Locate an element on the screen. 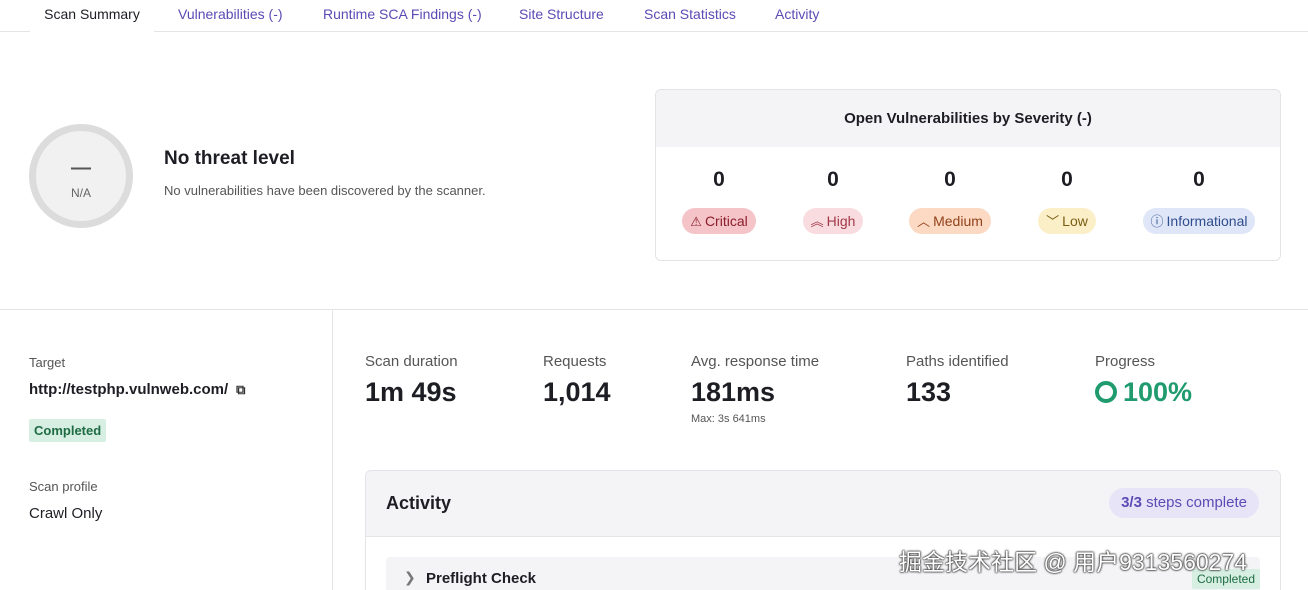 Image resolution: width=1308 pixels, height=590 pixels. tab-scan-statistics: Scan Statistics is located at coordinates (690, 16).